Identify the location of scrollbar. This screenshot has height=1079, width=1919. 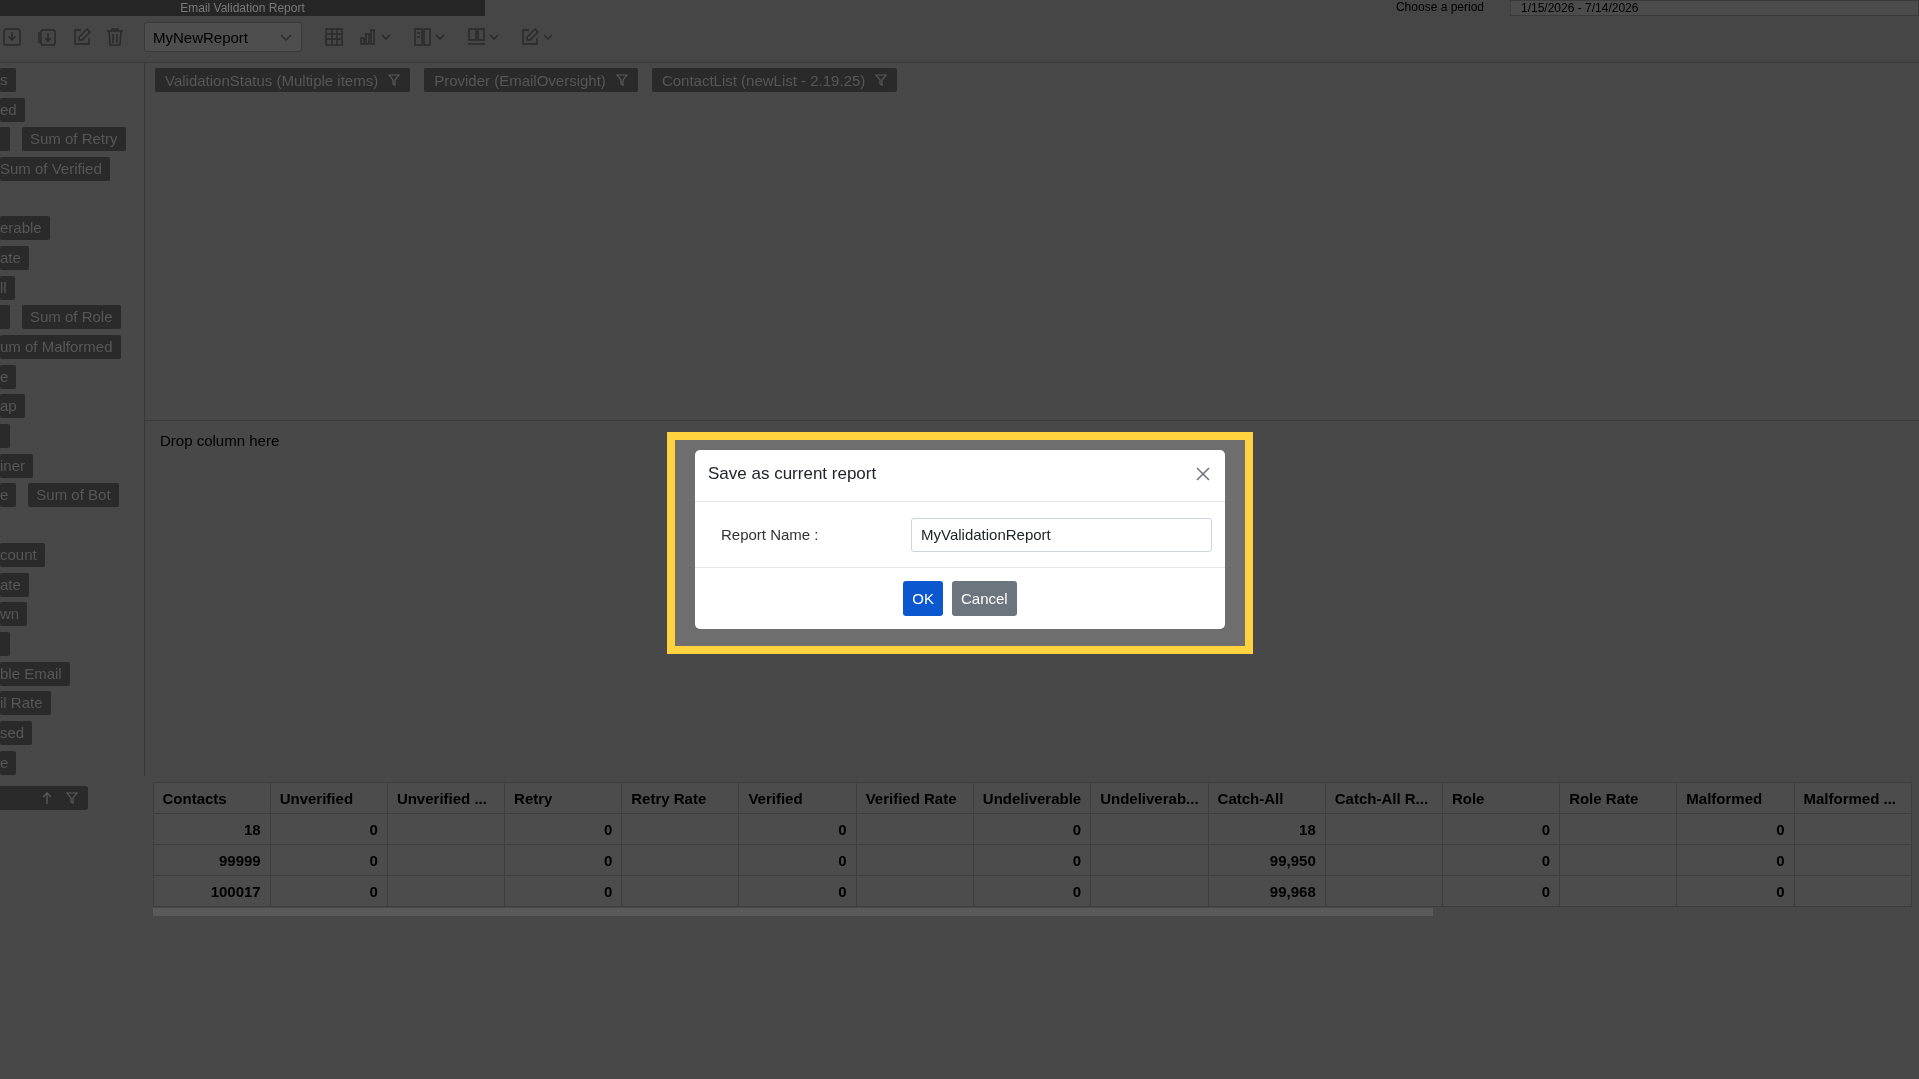
(793, 912).